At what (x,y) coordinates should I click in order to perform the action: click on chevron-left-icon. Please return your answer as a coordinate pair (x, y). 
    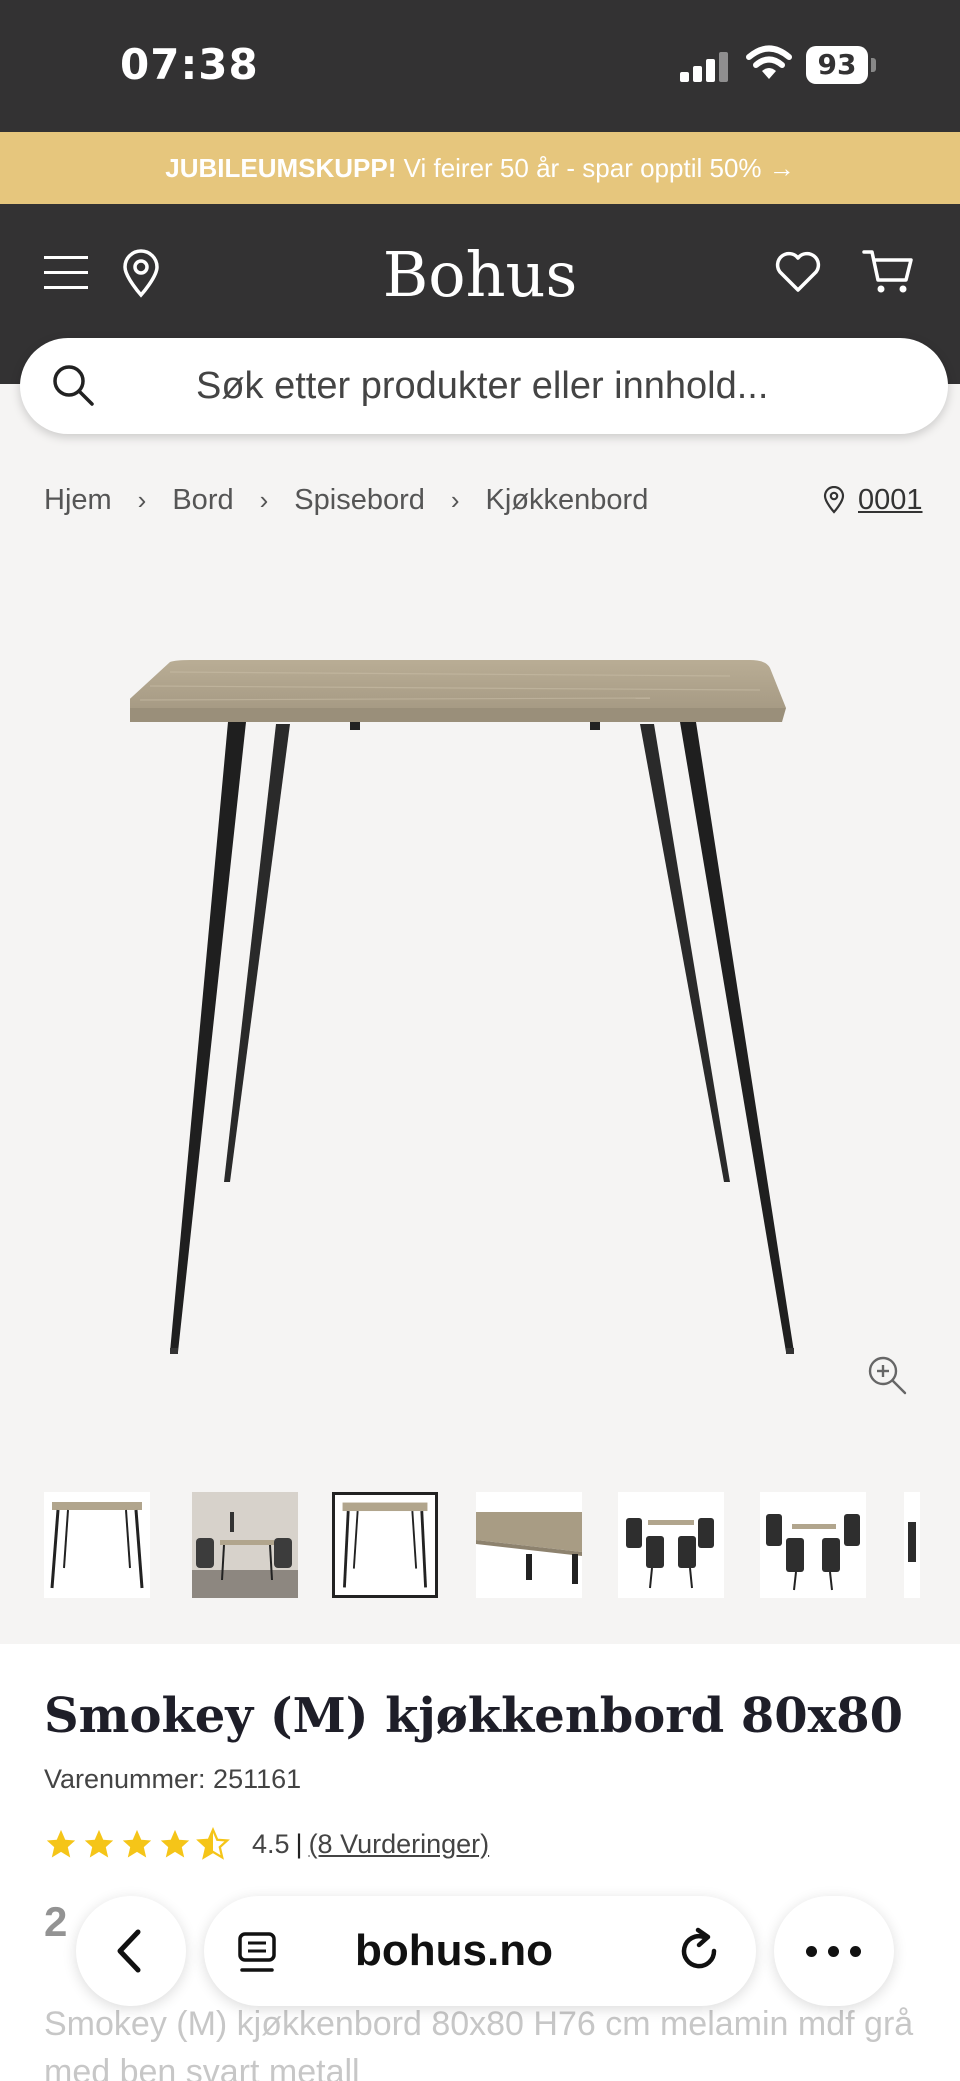
    Looking at the image, I should click on (129, 1951).